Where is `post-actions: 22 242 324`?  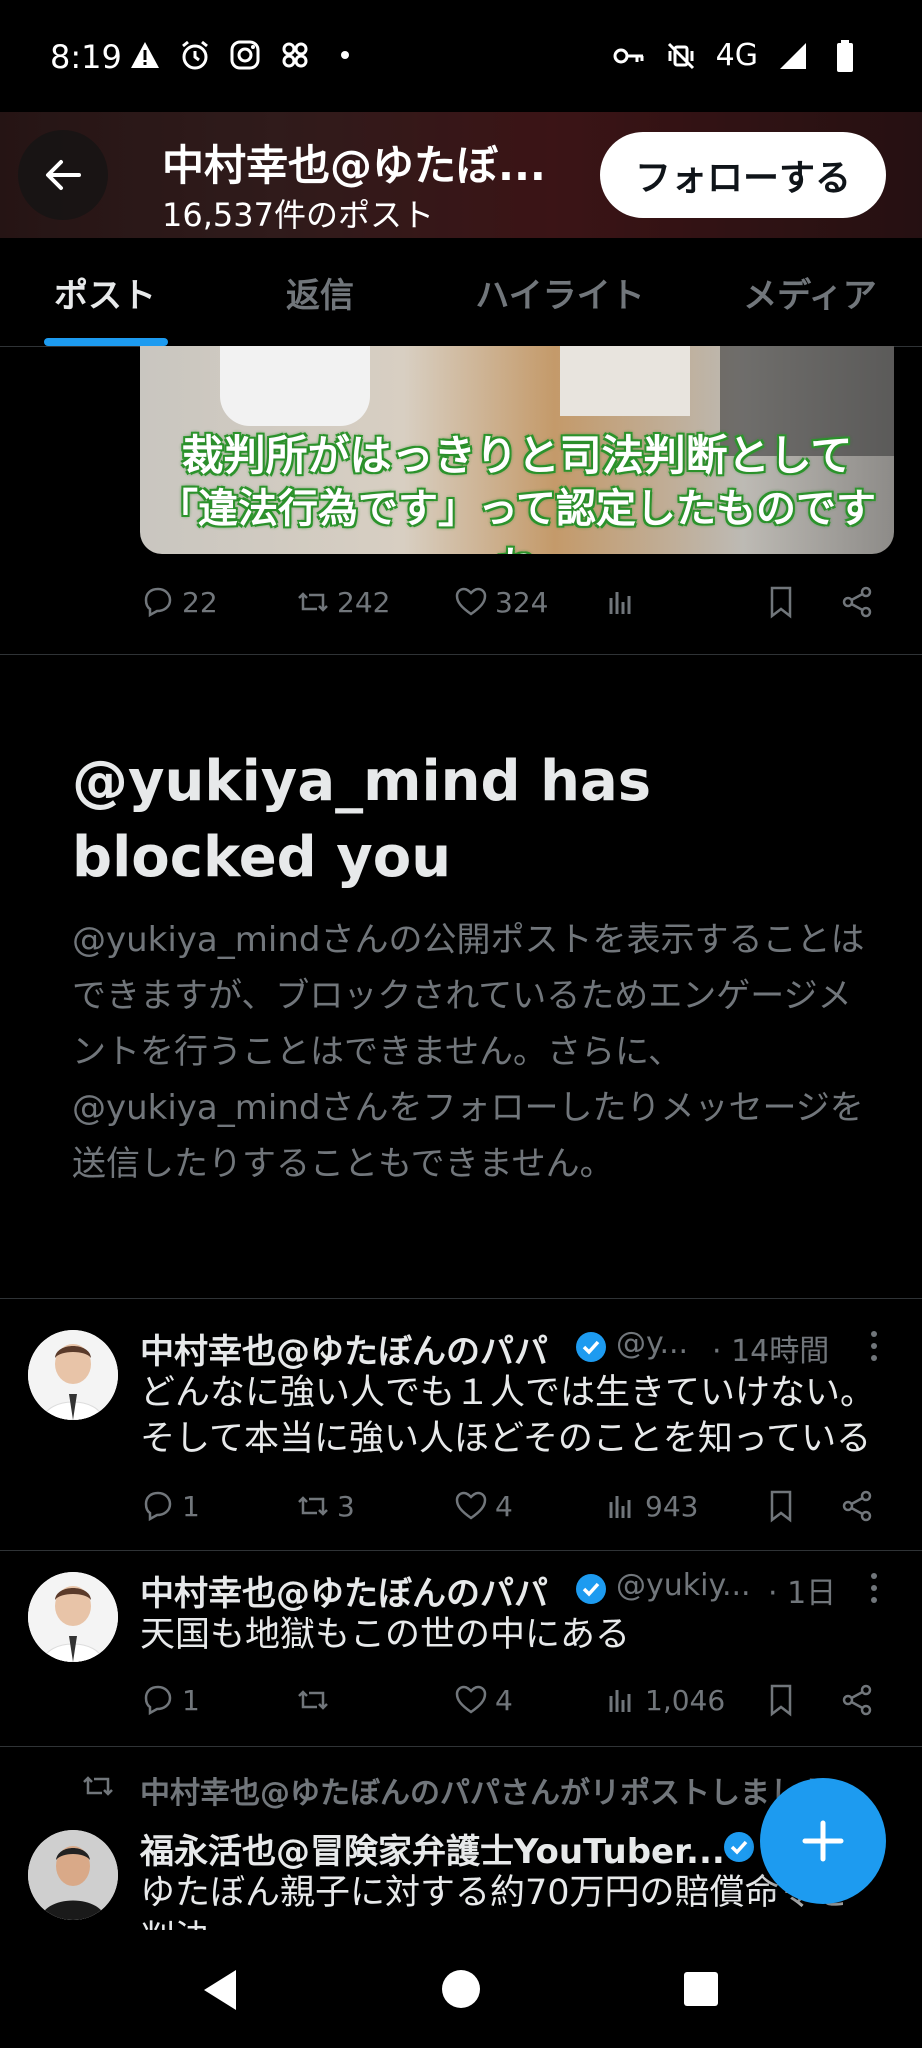 post-actions: 22 242 324 is located at coordinates (520, 602).